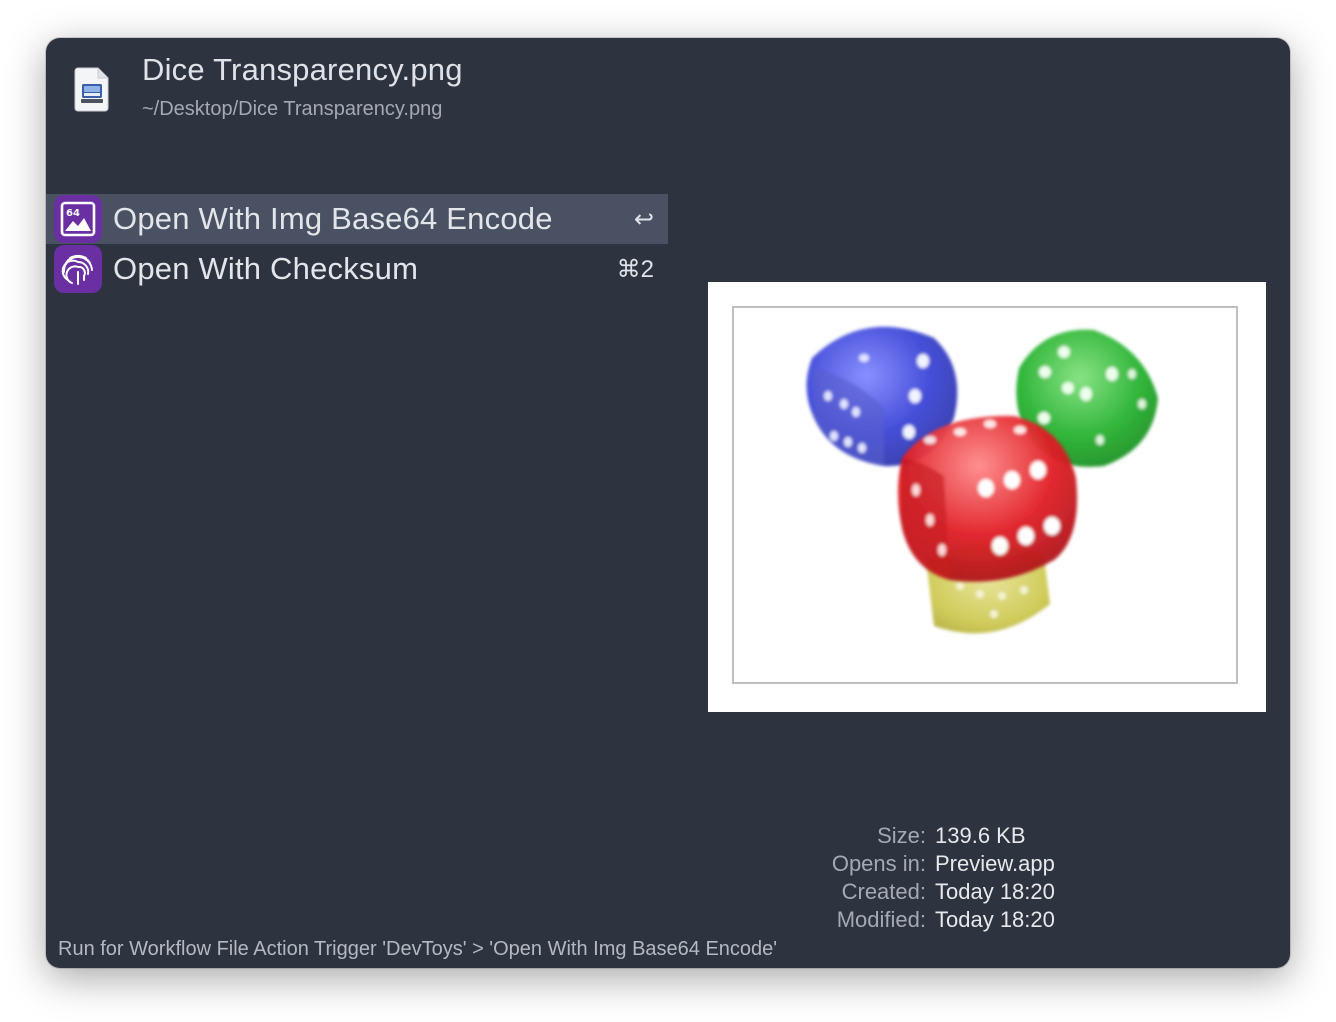 This screenshot has height=1022, width=1336. Describe the element at coordinates (881, 919) in the screenshot. I see `meta-key: Modified:` at that location.